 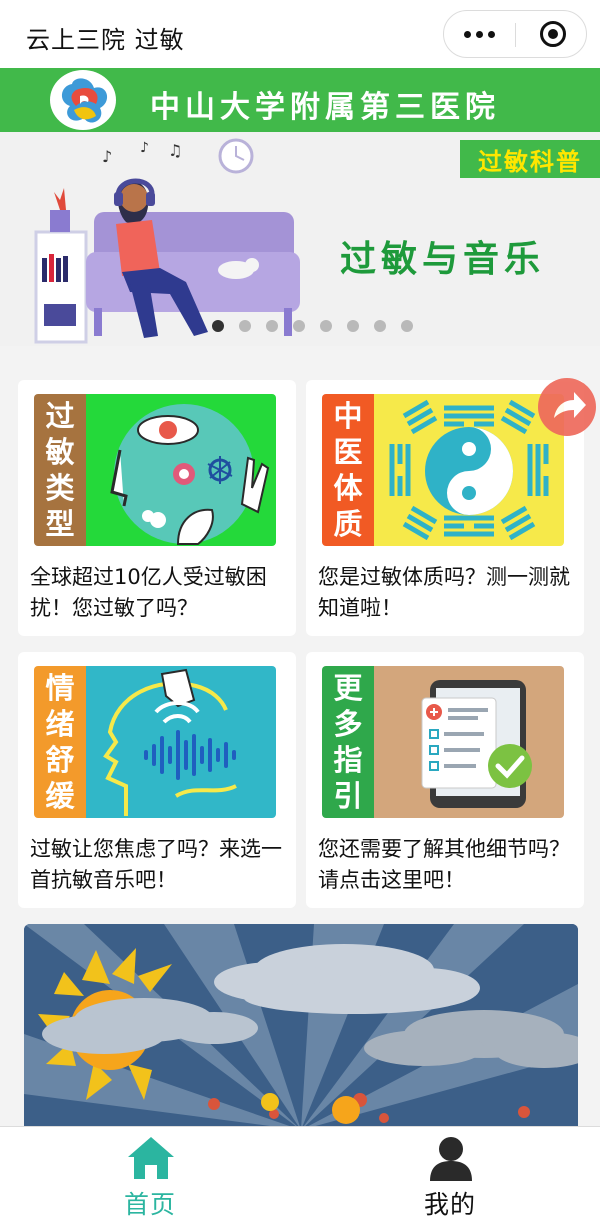 I want to click on card-description: 您是过敏体质吗？测一测就知道啦！, so click(x=444, y=592).